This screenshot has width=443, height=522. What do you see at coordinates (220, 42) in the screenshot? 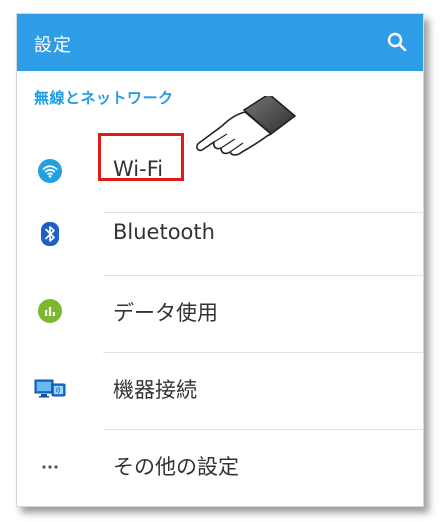
I see `app-bar: 設定` at bounding box center [220, 42].